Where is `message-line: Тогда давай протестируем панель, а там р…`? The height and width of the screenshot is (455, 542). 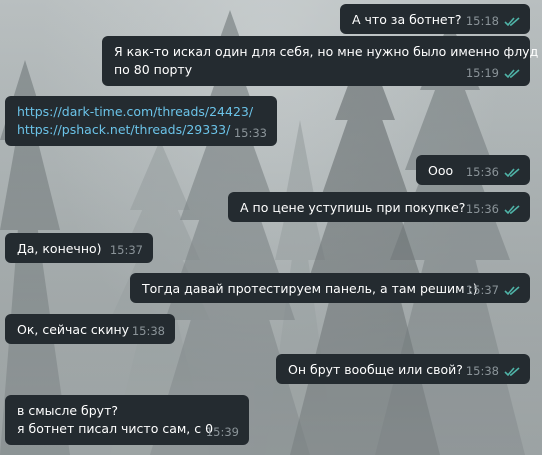
message-line: Тогда давай протестируем панель, а там р… is located at coordinates (310, 288).